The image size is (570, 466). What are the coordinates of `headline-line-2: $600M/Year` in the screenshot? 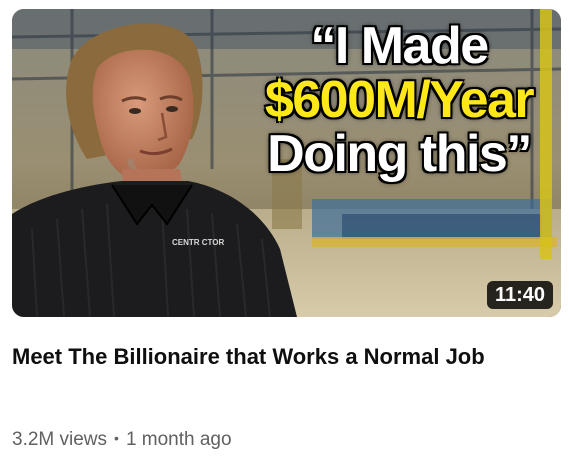 It's located at (399, 100).